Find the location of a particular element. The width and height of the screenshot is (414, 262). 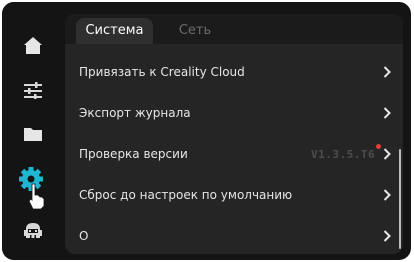

list-item-factory-reset: Сброс до настроек по умолчанию is located at coordinates (234, 195).